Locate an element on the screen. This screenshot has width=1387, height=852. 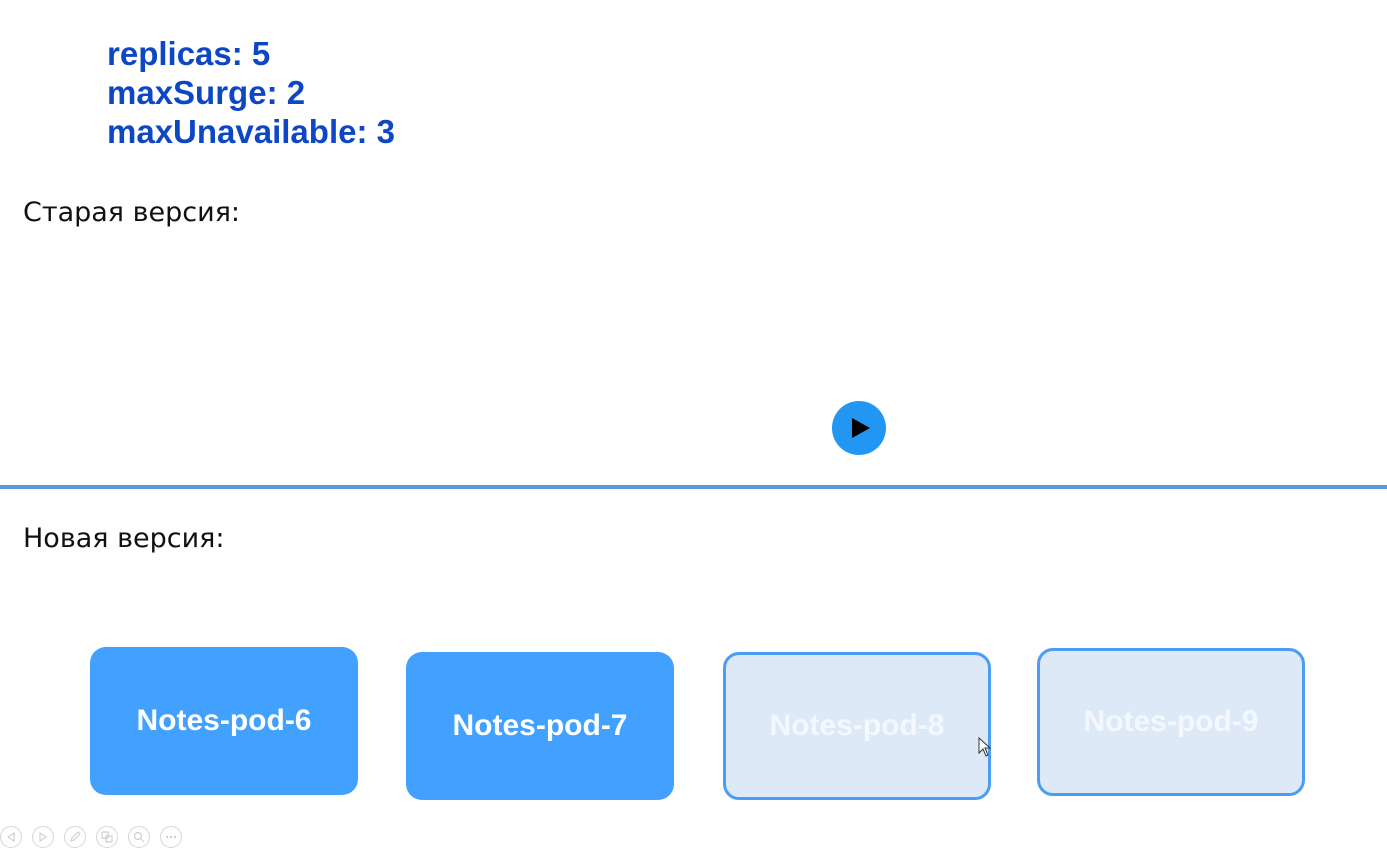
pod-label: Notes-pod-6 is located at coordinates (224, 720).